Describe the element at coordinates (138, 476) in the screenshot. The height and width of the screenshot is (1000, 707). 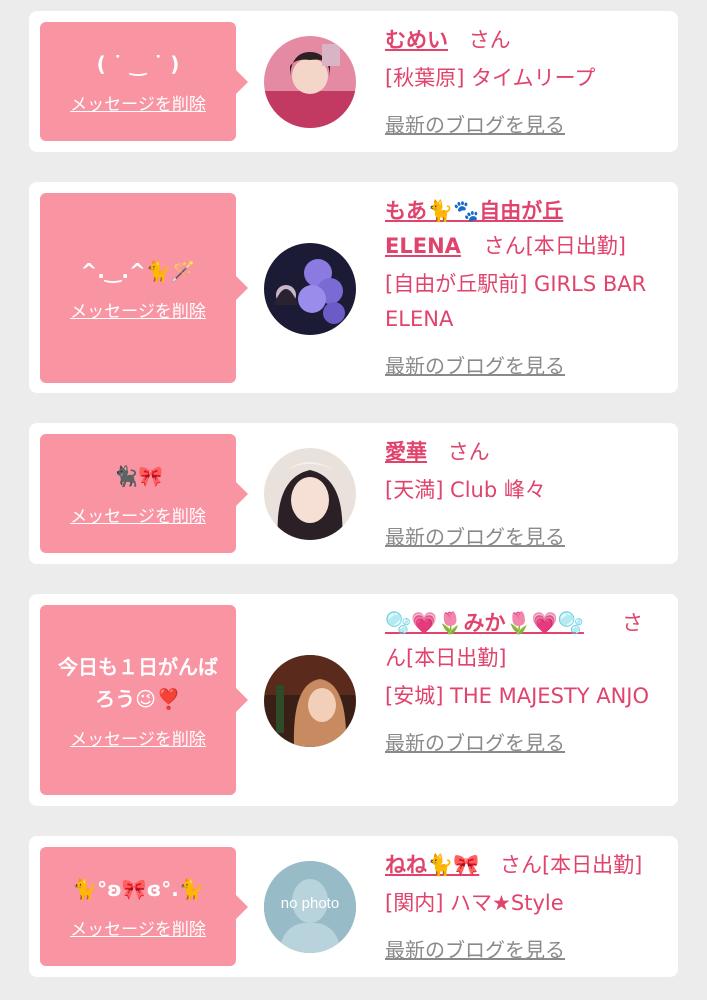
I see `message-text: 🐈‍⬛🎀` at that location.